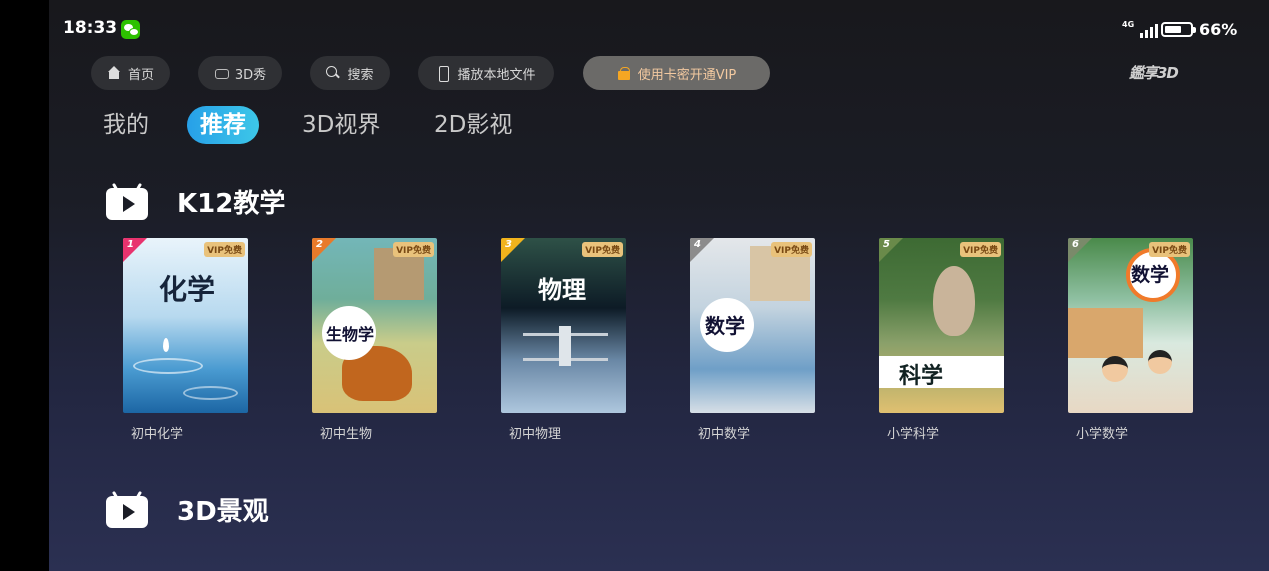 Image resolution: width=1269 pixels, height=571 pixels. I want to click on tab-recommended: 推荐, so click(223, 125).